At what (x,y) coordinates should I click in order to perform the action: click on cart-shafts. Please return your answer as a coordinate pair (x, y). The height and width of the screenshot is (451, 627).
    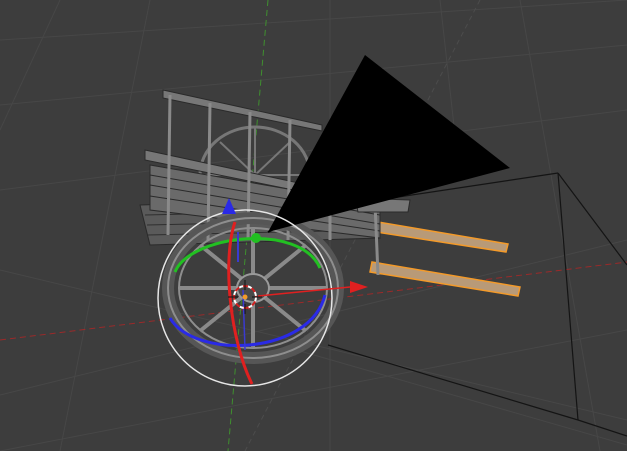
    Looking at the image, I should click on (445, 259).